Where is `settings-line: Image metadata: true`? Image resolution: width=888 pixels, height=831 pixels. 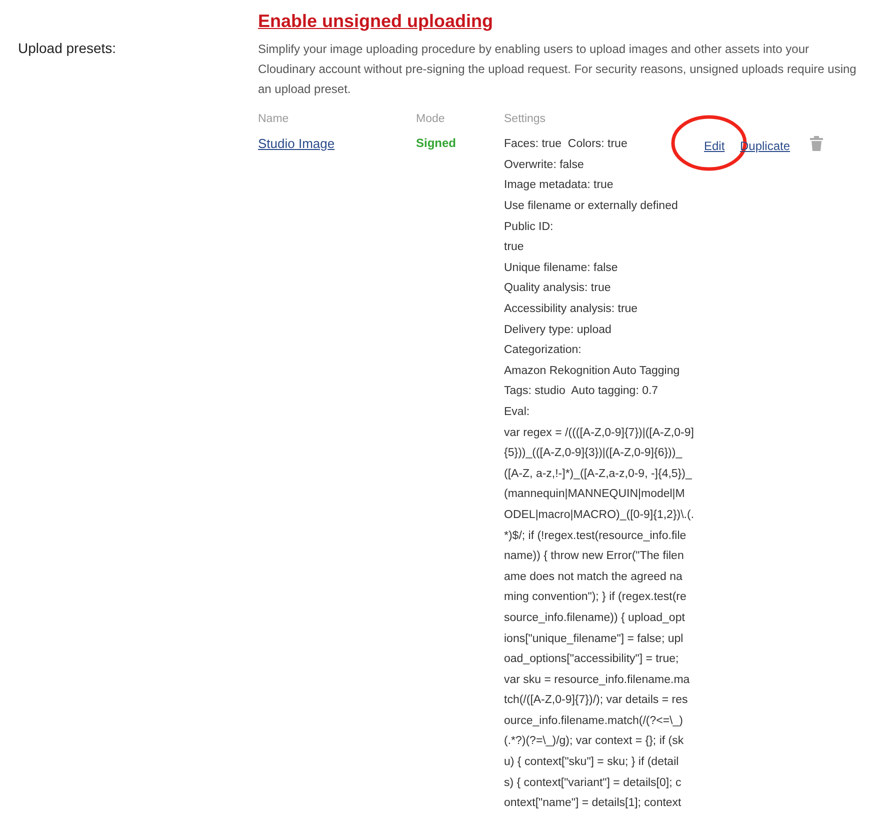 settings-line: Image metadata: true is located at coordinates (559, 186).